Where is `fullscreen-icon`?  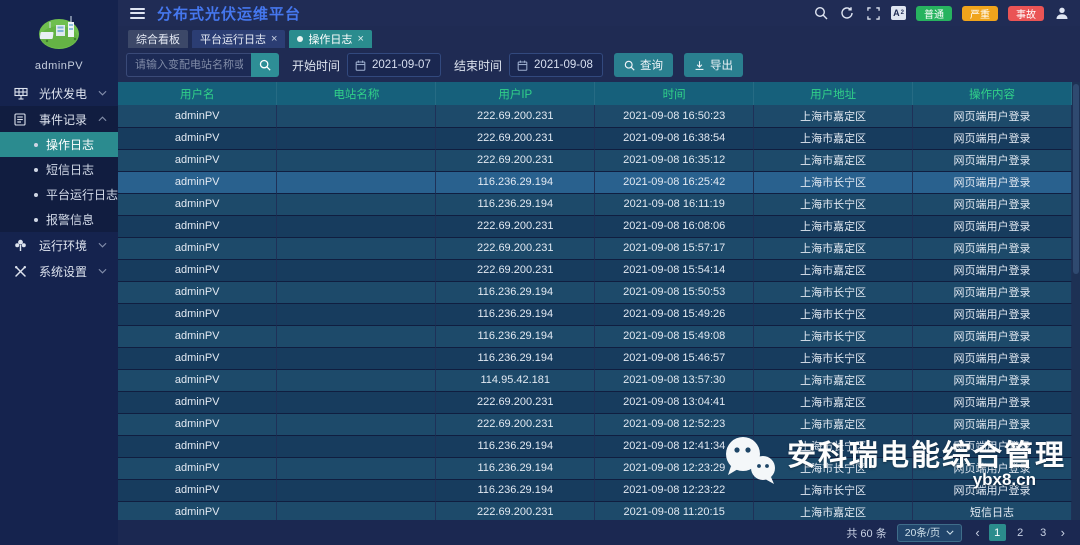
fullscreen-icon is located at coordinates (873, 13).